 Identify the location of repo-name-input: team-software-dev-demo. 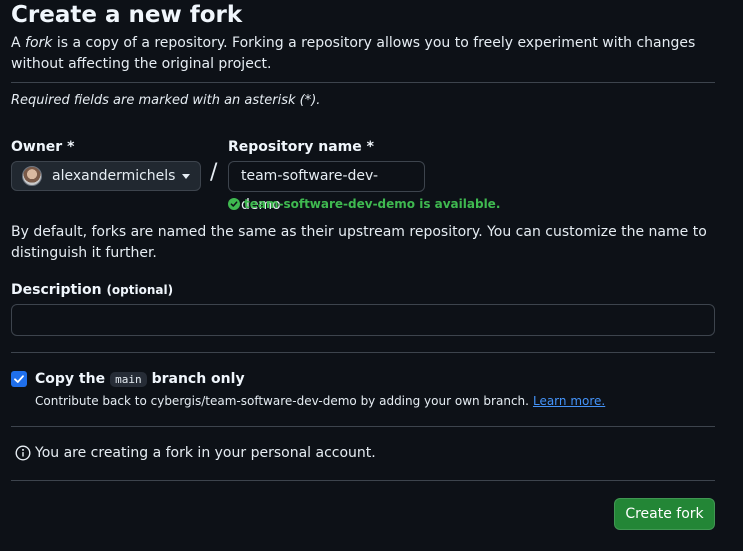
(326, 187).